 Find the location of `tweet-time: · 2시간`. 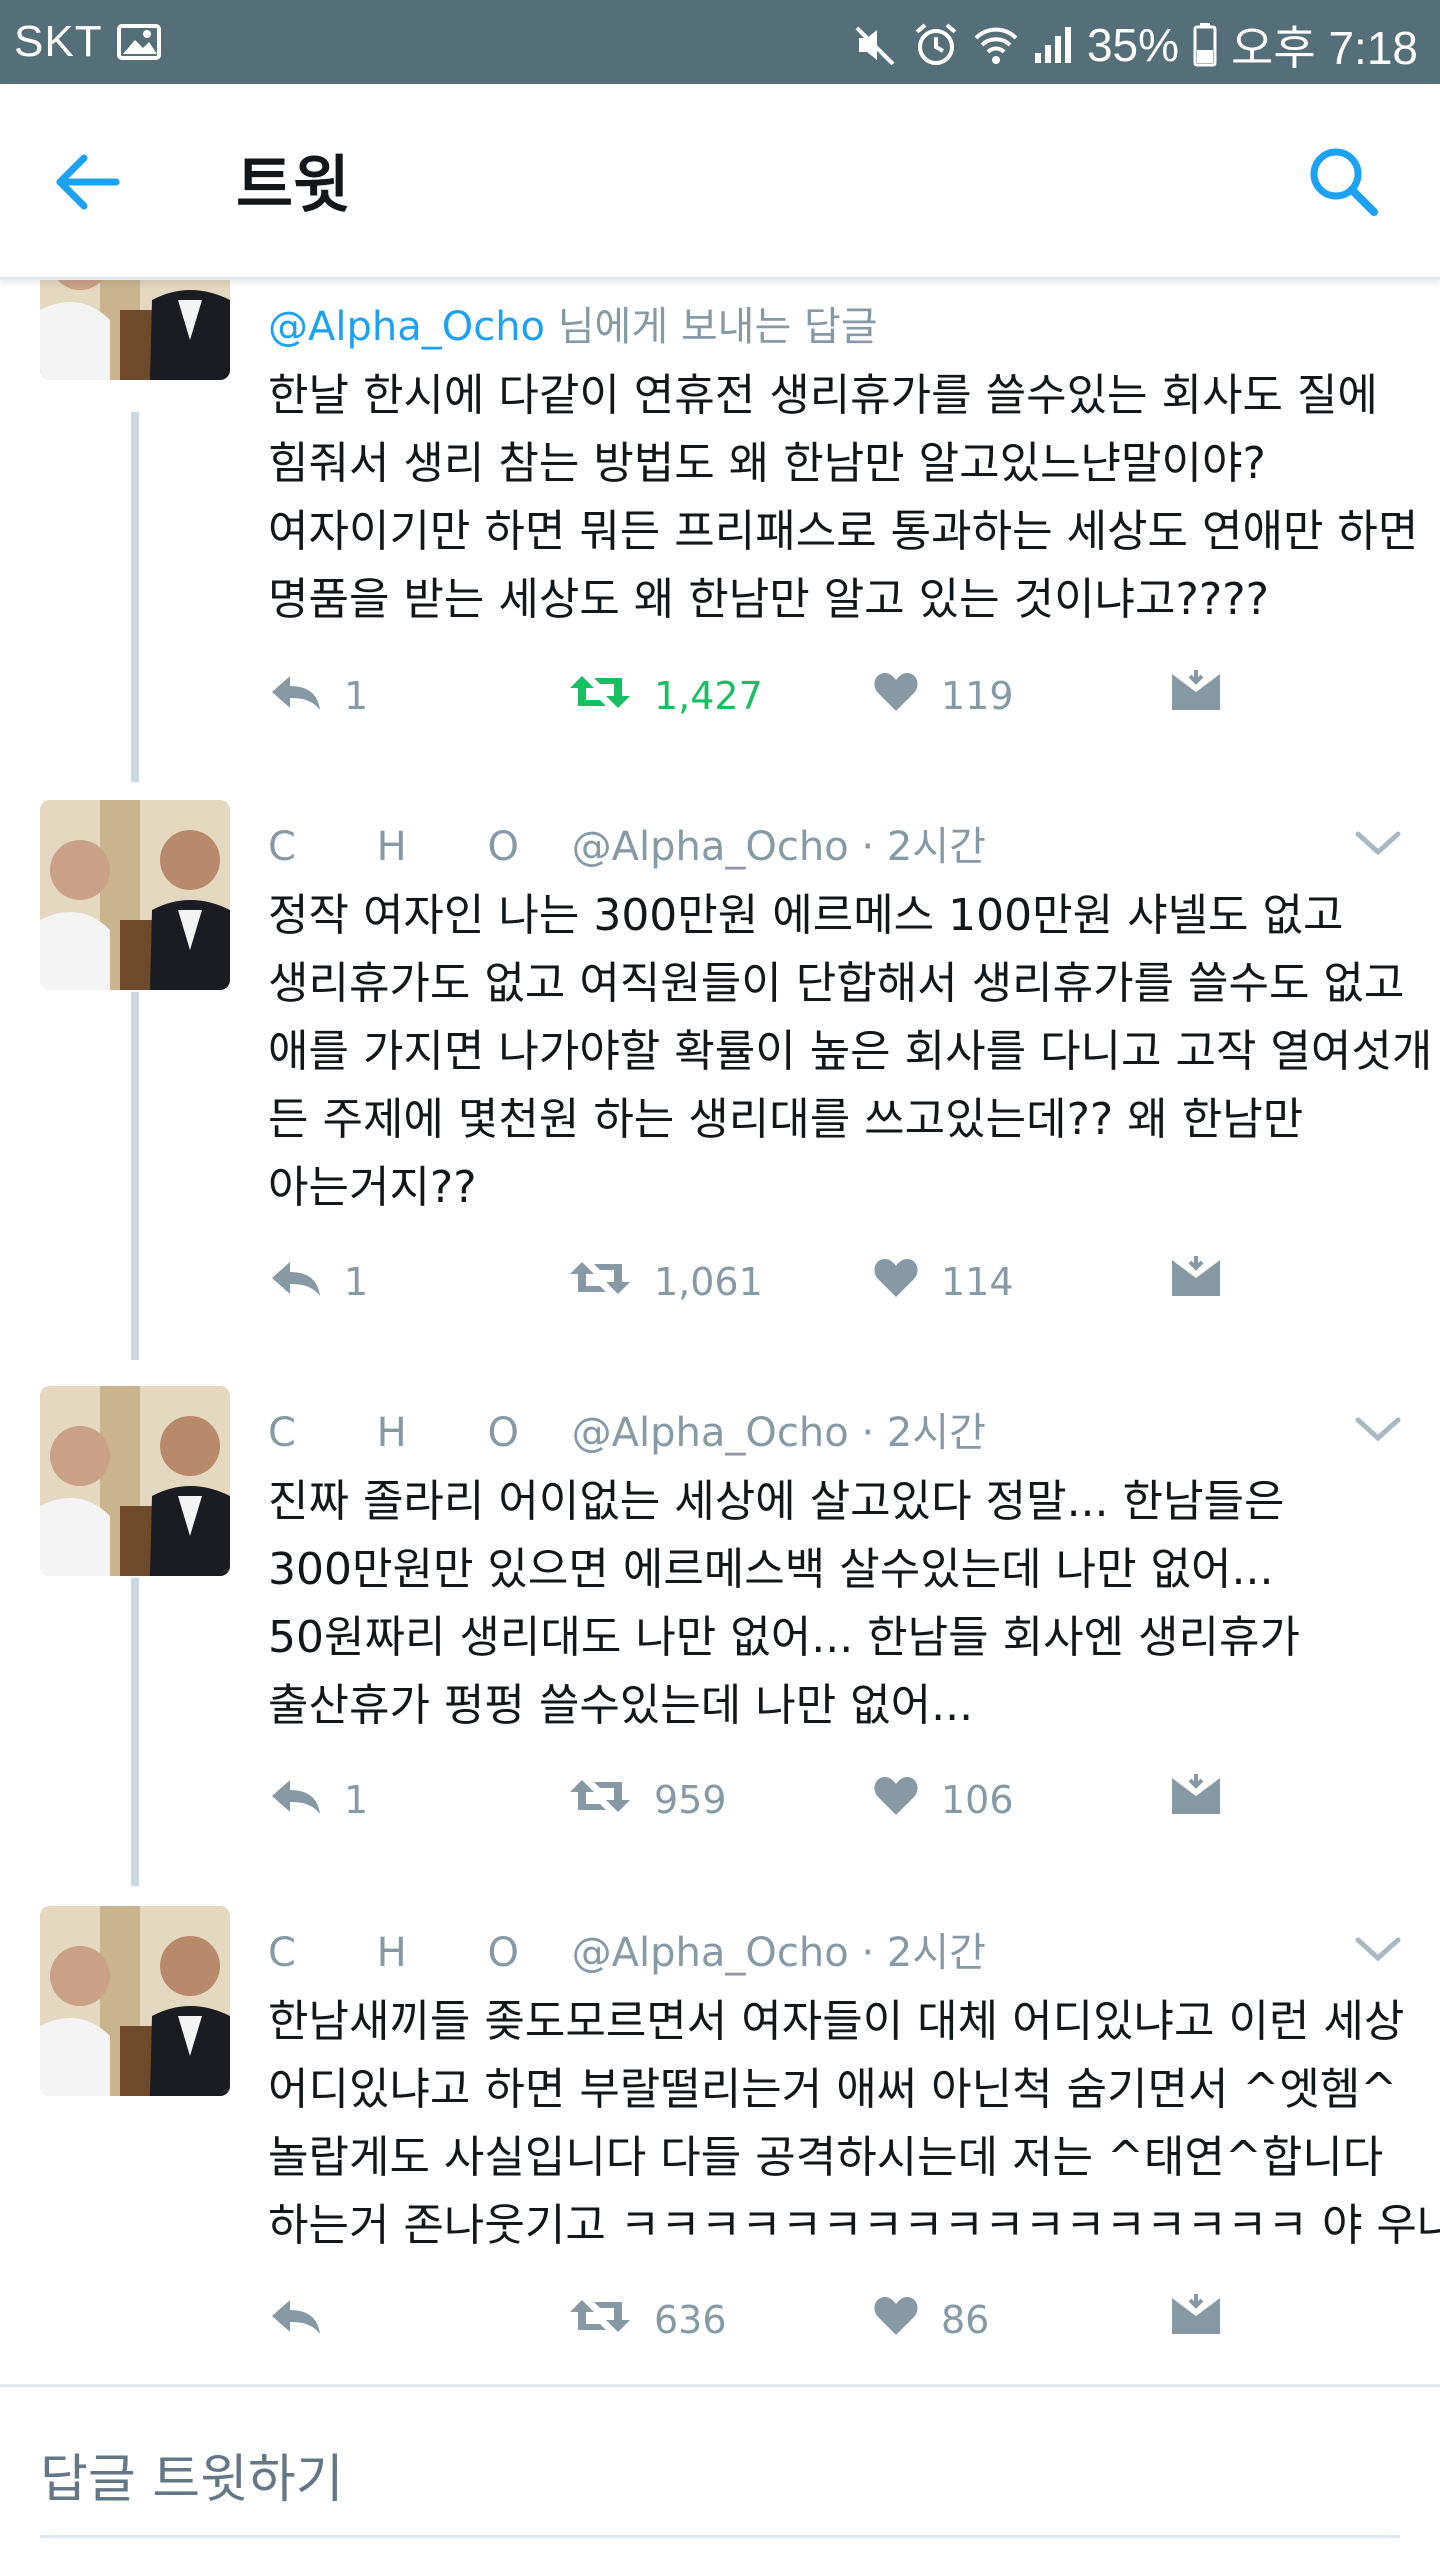

tweet-time: · 2시간 is located at coordinates (923, 1433).